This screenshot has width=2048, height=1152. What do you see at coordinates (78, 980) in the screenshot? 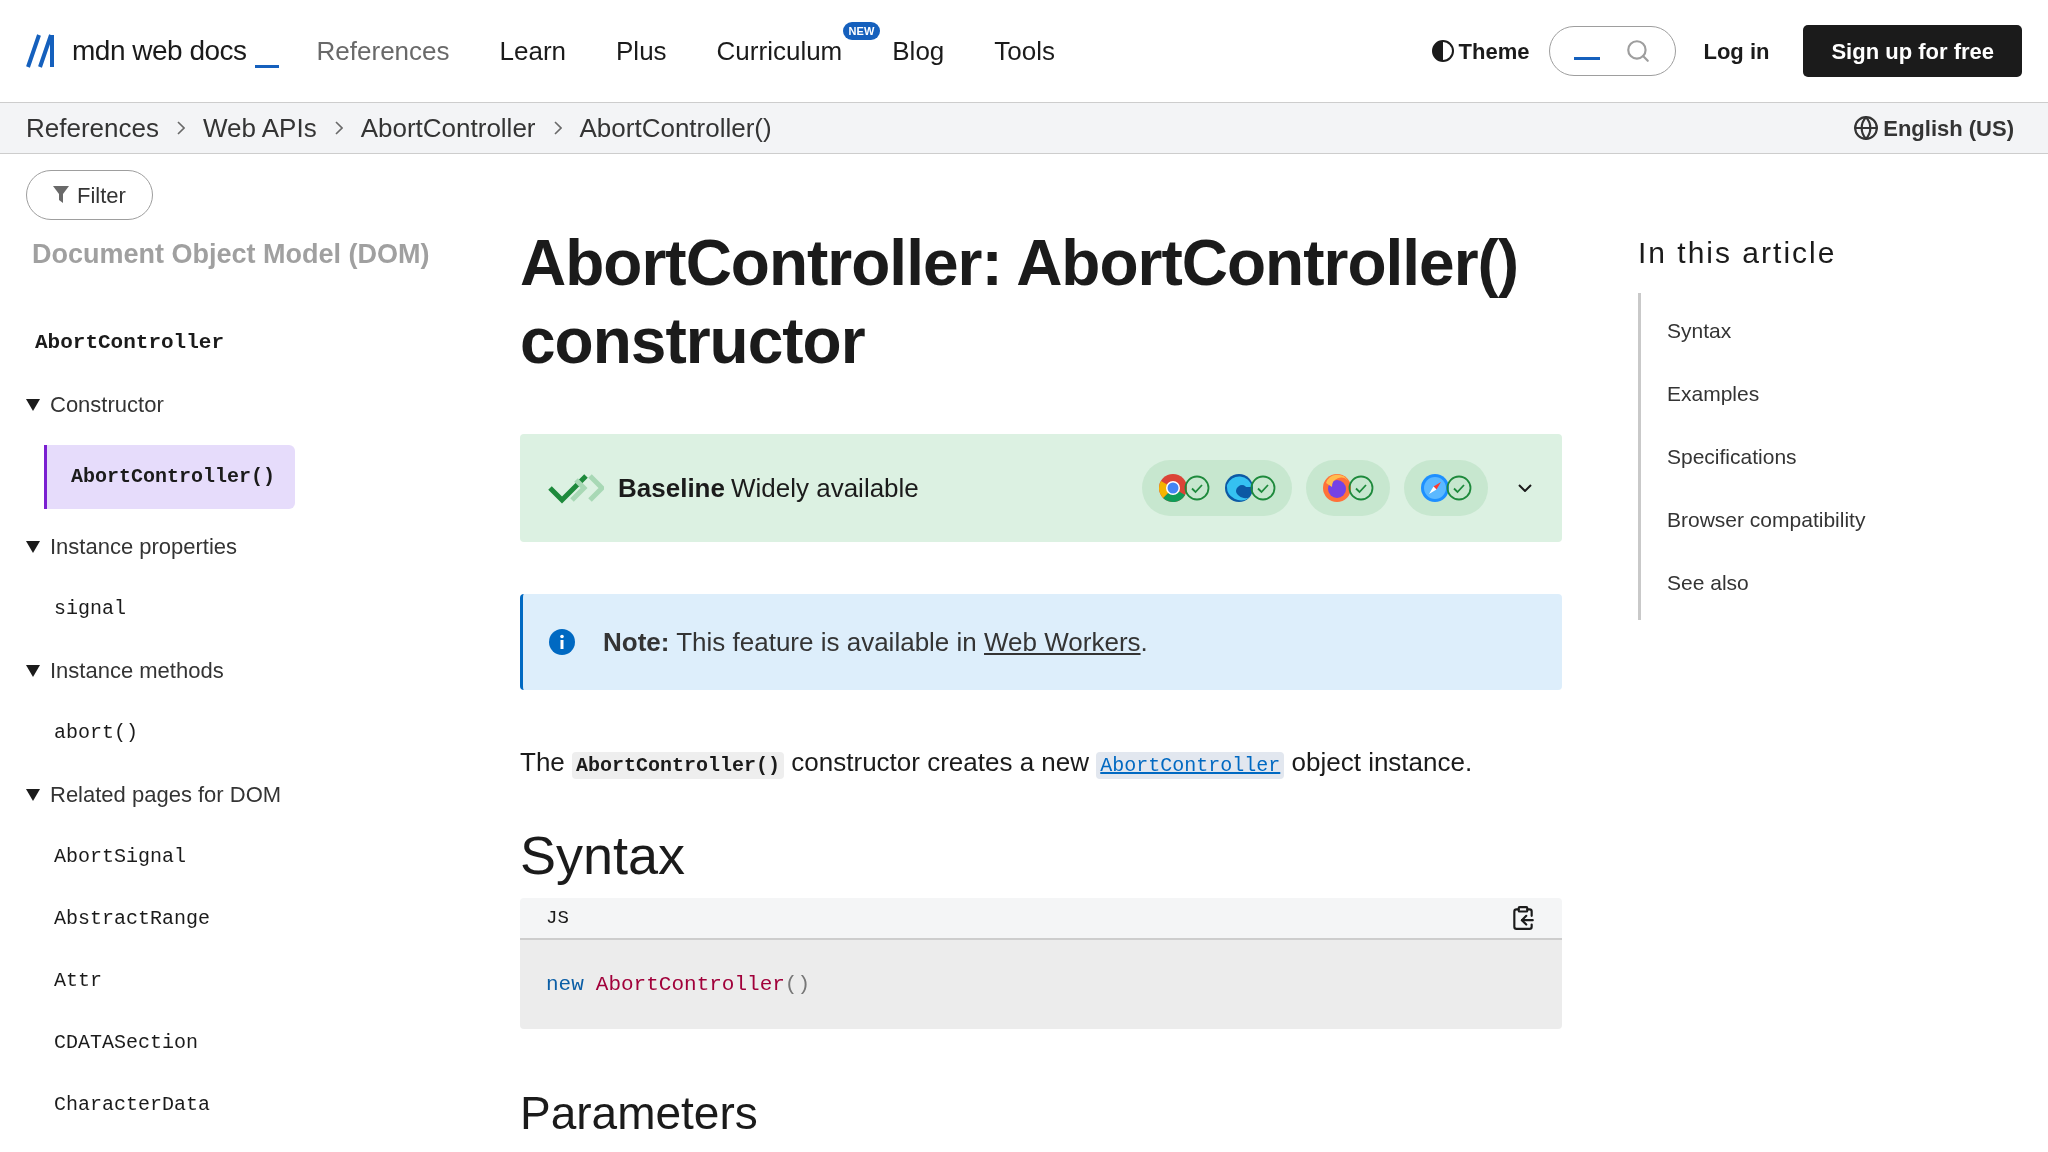
I see `sidebar-link: Attr` at bounding box center [78, 980].